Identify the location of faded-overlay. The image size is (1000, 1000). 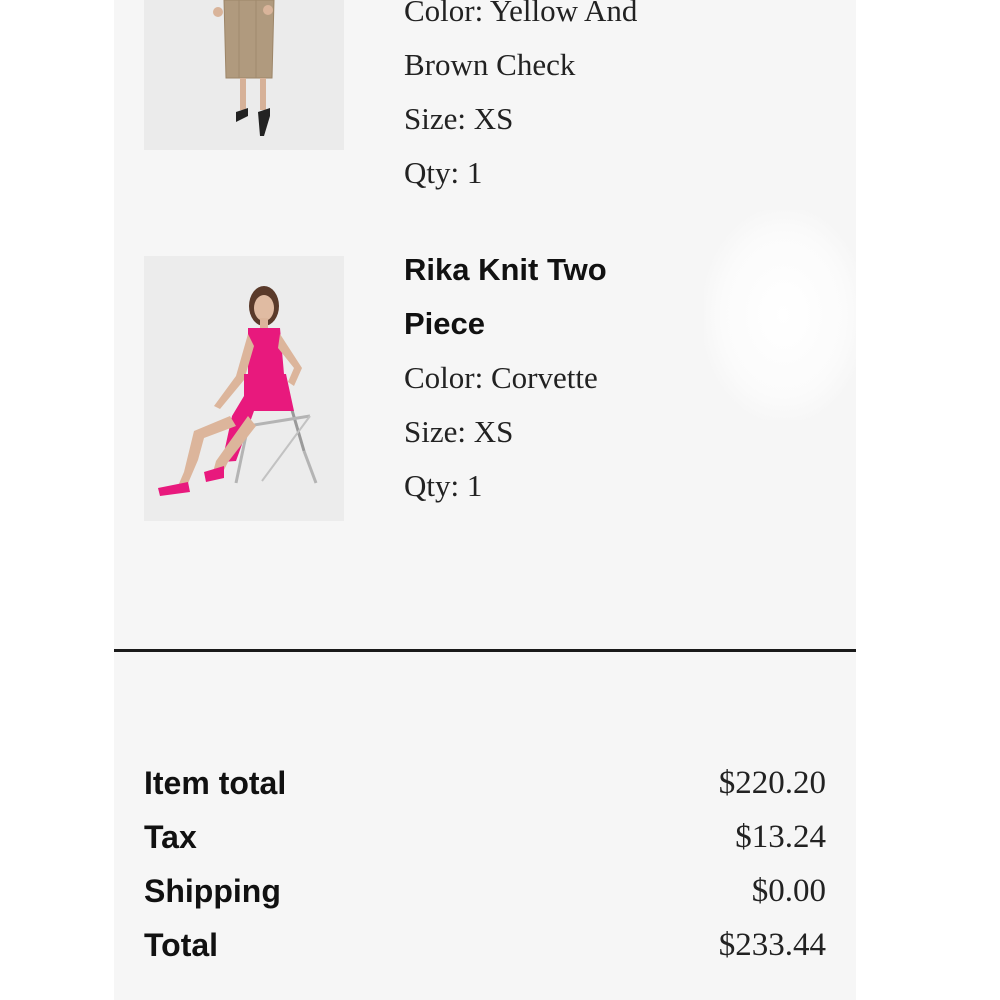
(780, 315).